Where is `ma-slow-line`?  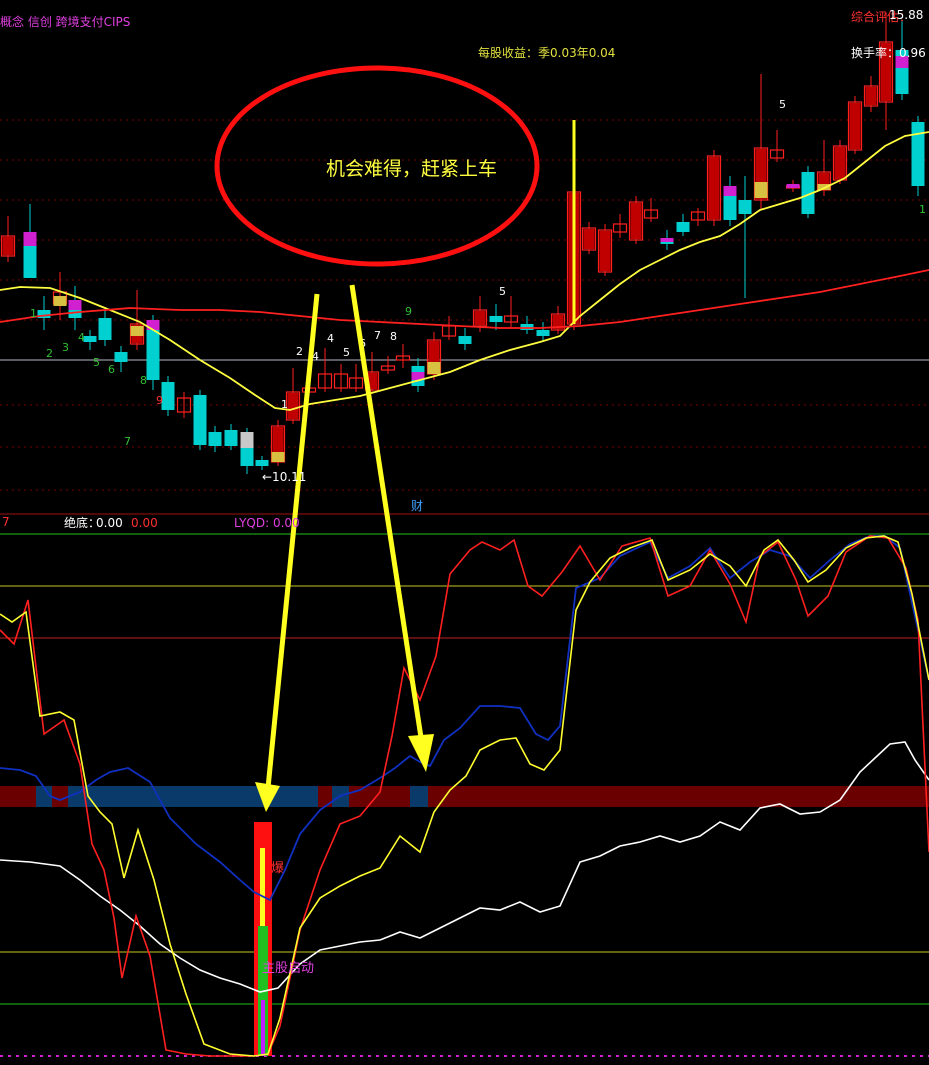 ma-slow-line is located at coordinates (464, 299).